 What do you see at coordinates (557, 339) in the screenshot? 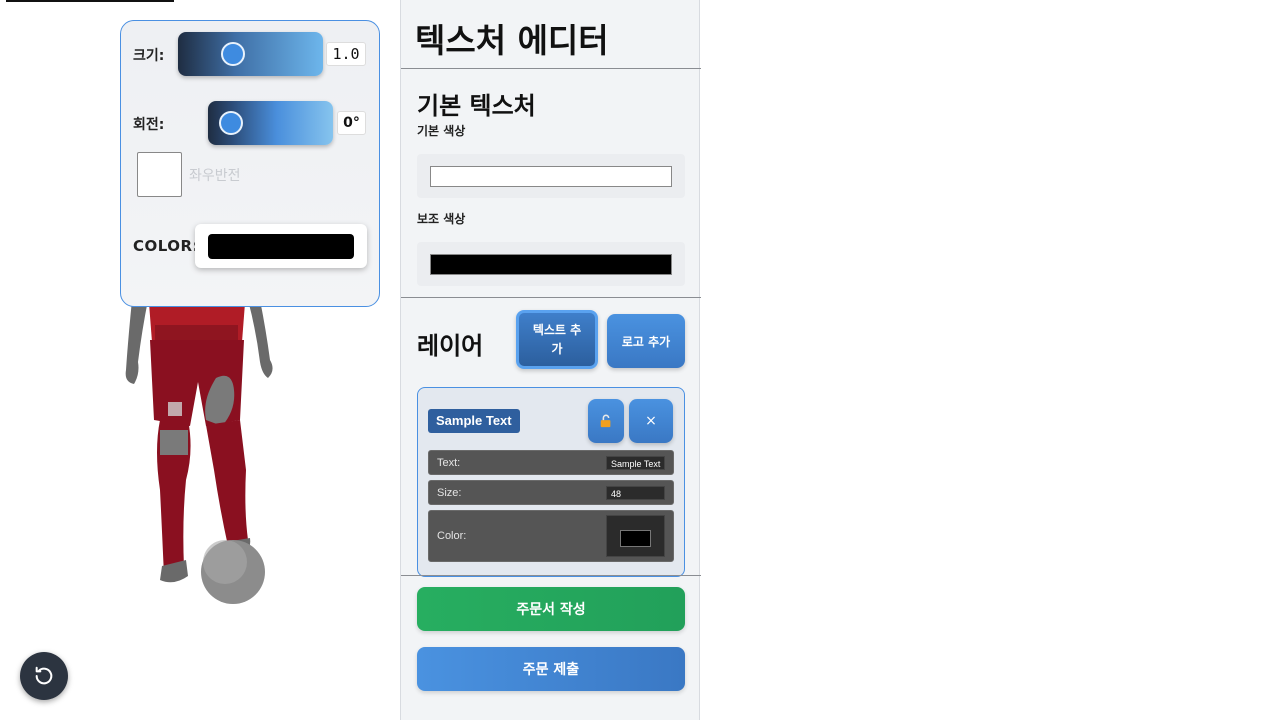
I see `add-text-button: 텍스트 추가` at bounding box center [557, 339].